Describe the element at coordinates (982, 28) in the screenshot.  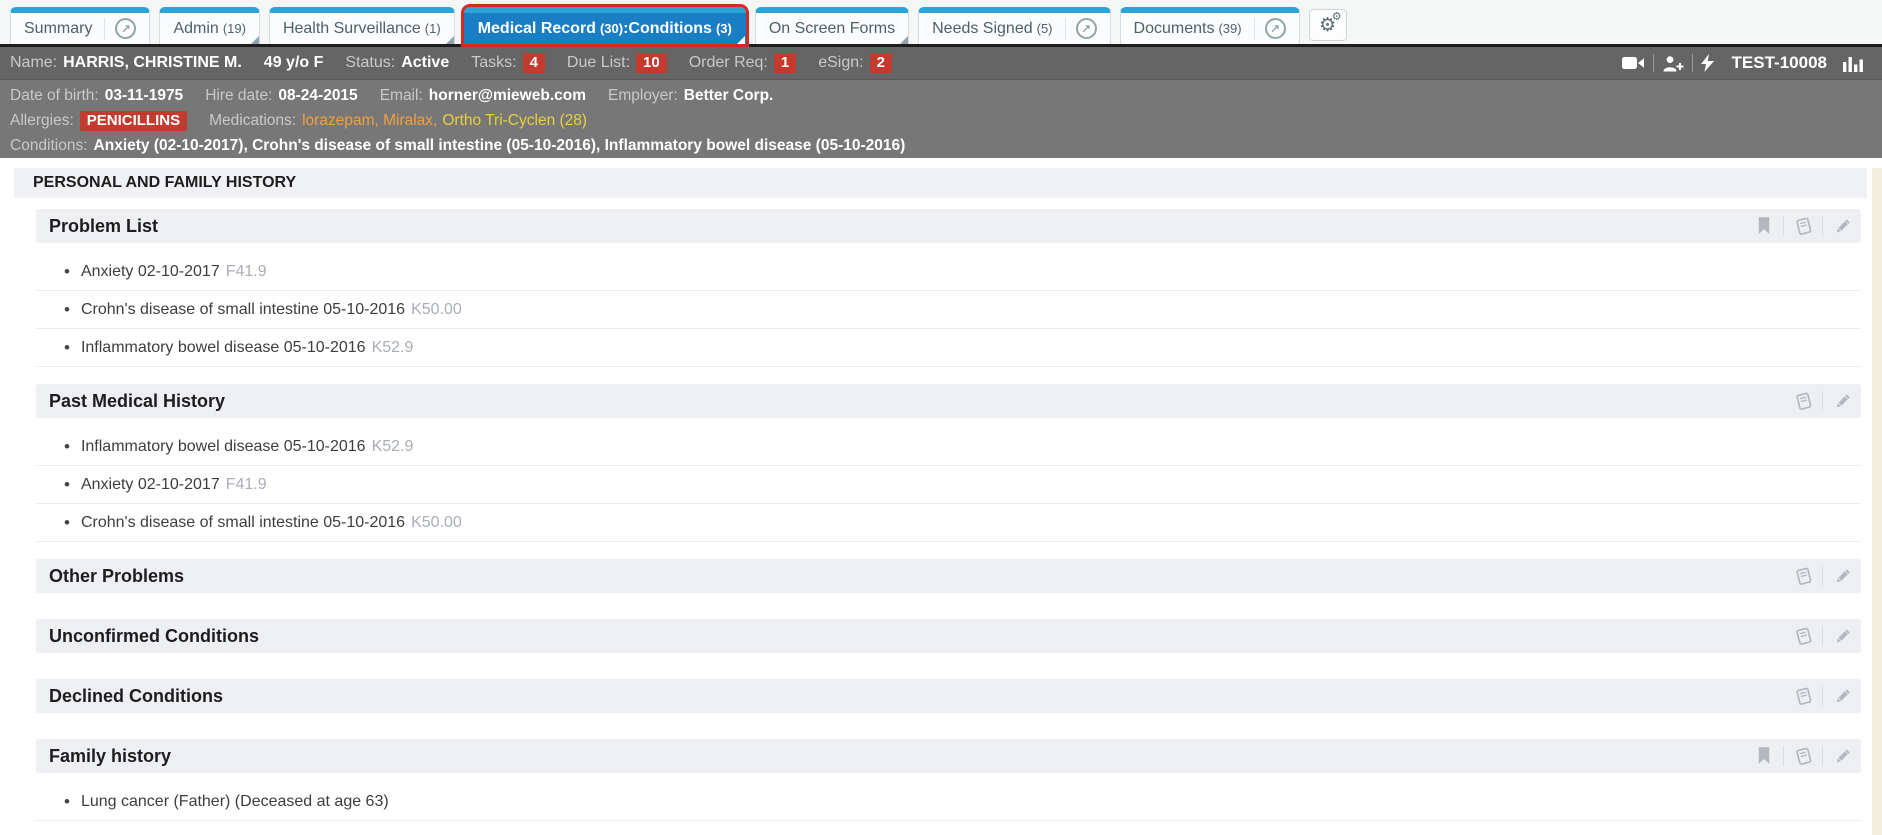
I see `tab-needs-signed-label: Needs Signed` at that location.